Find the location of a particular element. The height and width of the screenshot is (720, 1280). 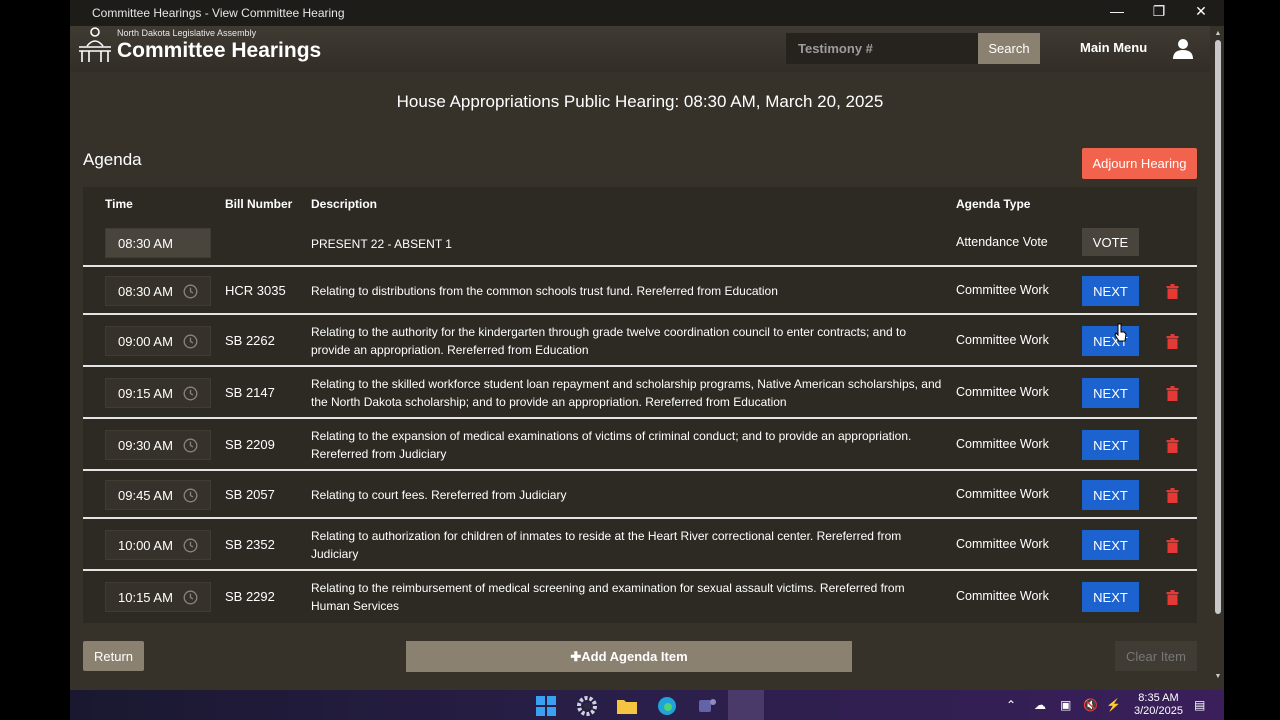

active-app-icon is located at coordinates (746, 705).